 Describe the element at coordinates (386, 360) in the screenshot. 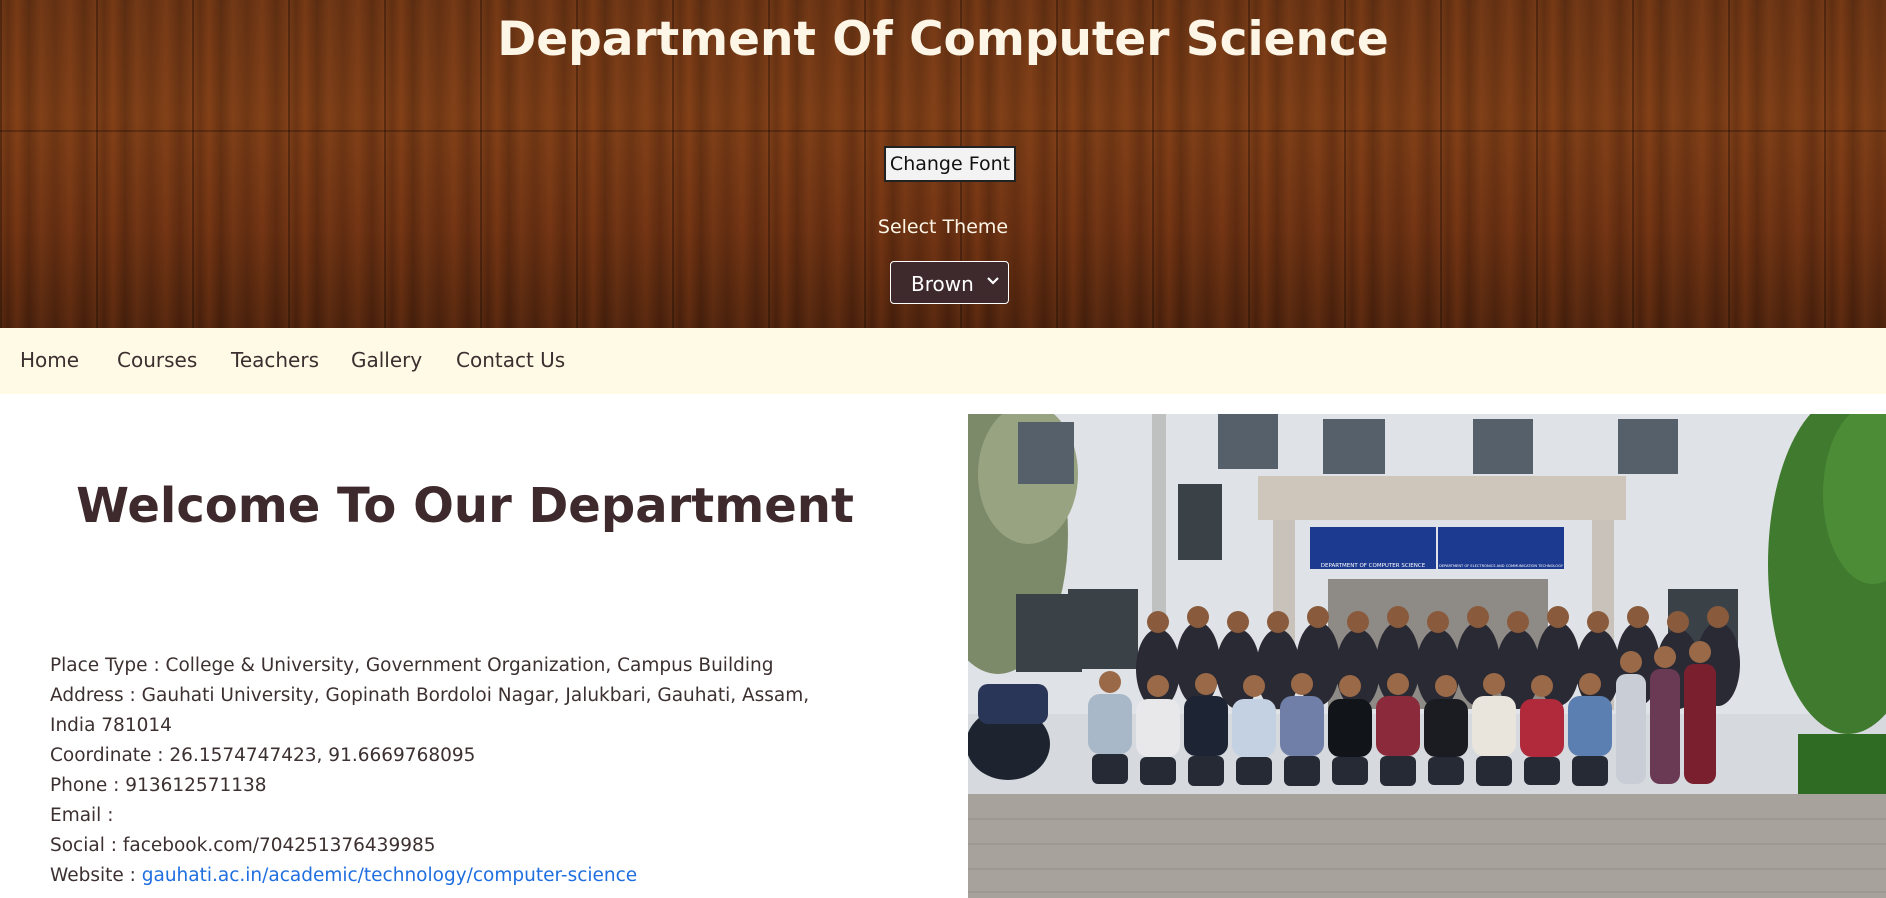

I see `nav-item-gallery: Gallery` at that location.